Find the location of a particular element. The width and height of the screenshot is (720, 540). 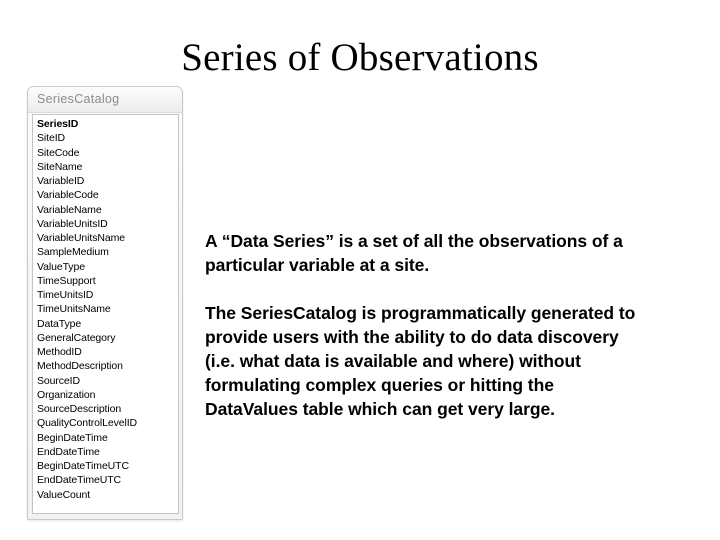

entity-field-row: BeginDateTime is located at coordinates (105, 438).